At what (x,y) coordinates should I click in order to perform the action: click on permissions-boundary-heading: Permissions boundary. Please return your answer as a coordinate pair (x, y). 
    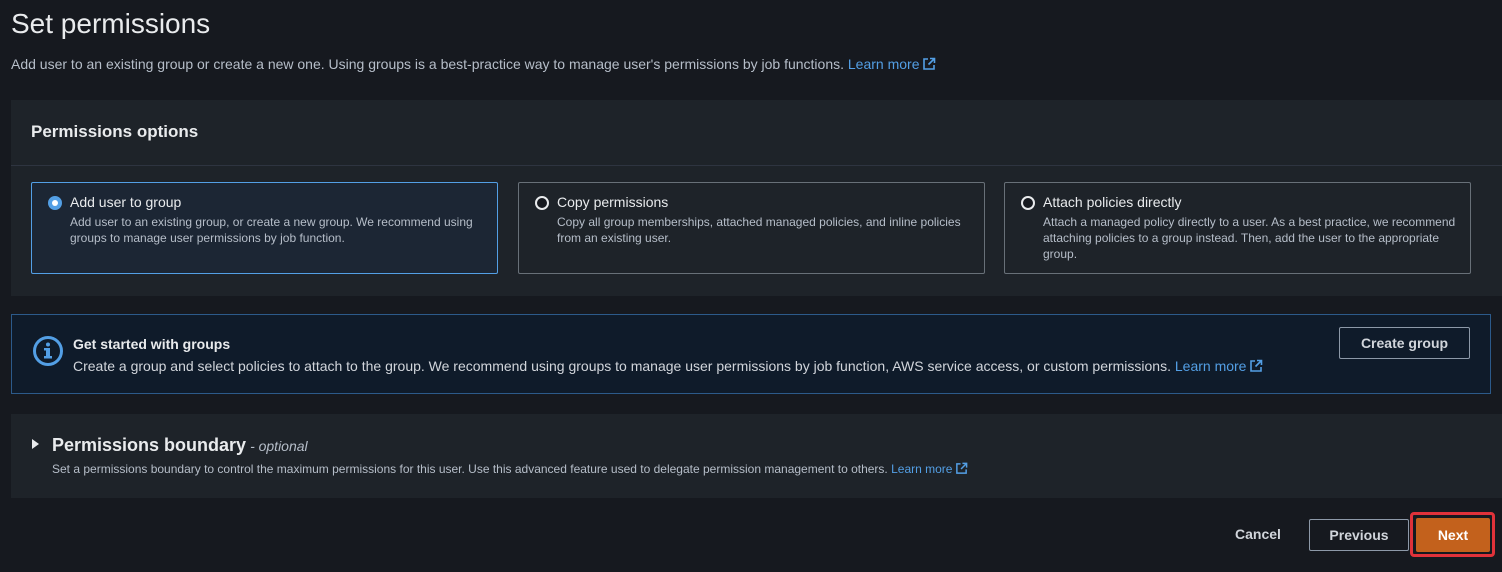
    Looking at the image, I should click on (149, 445).